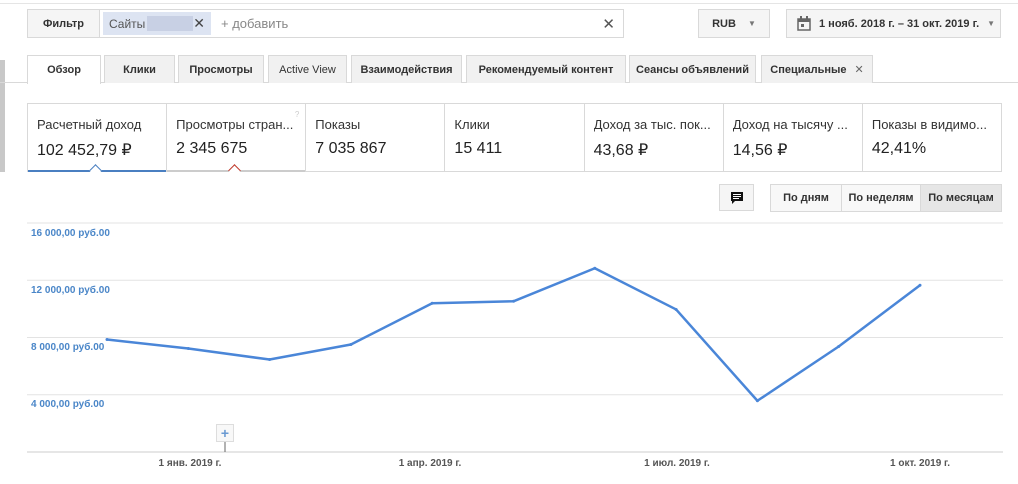 The image size is (1018, 484). Describe the element at coordinates (70, 290) in the screenshot. I see `y-tick-label: 12 000,00 руб.00` at that location.